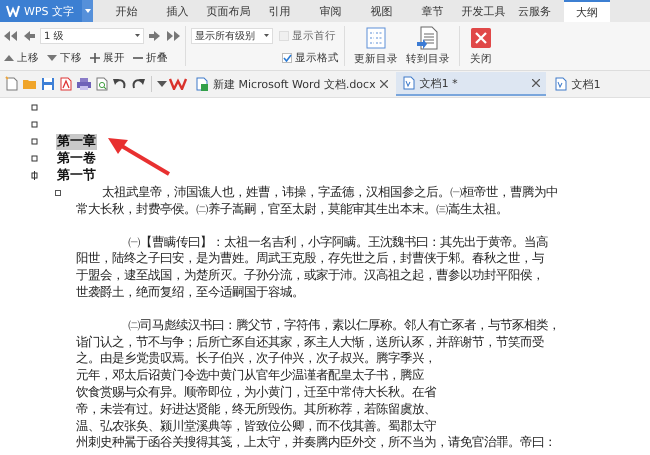  What do you see at coordinates (95, 57) in the screenshot?
I see `plus-icon` at bounding box center [95, 57].